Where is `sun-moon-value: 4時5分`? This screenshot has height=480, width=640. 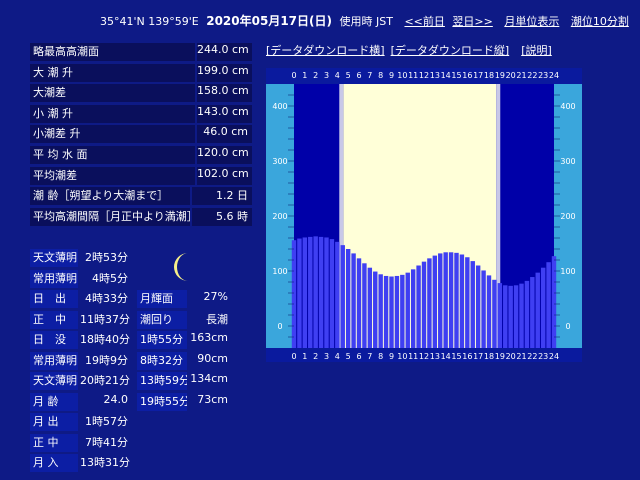
sun-moon-value: 4時5分 is located at coordinates (110, 278).